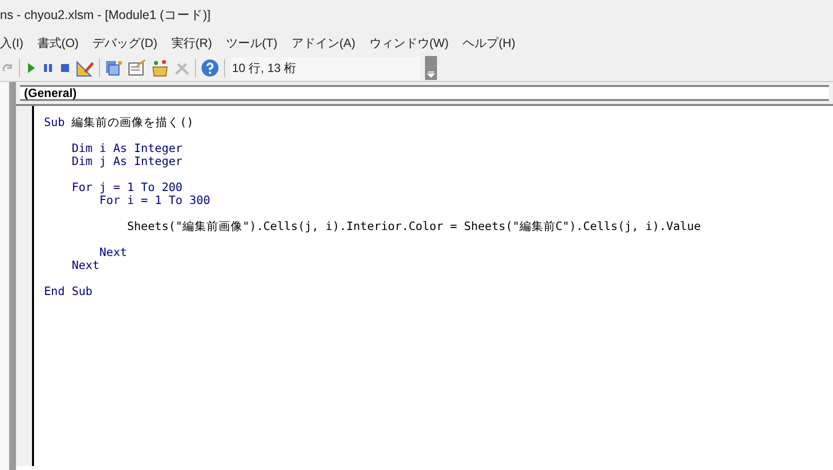 The image size is (833, 470). What do you see at coordinates (160, 68) in the screenshot?
I see `box-icon` at bounding box center [160, 68].